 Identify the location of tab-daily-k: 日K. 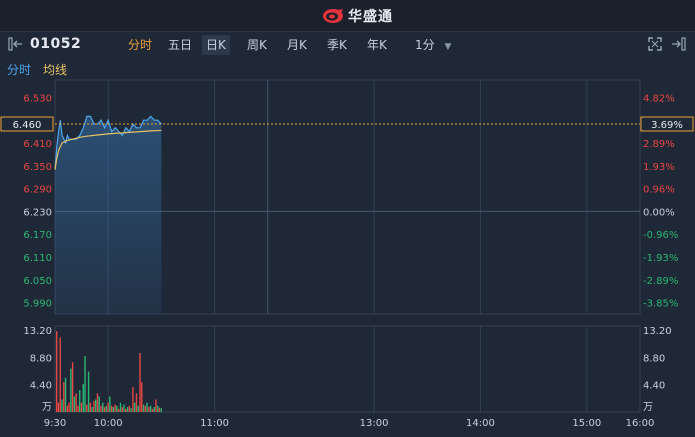
(216, 45).